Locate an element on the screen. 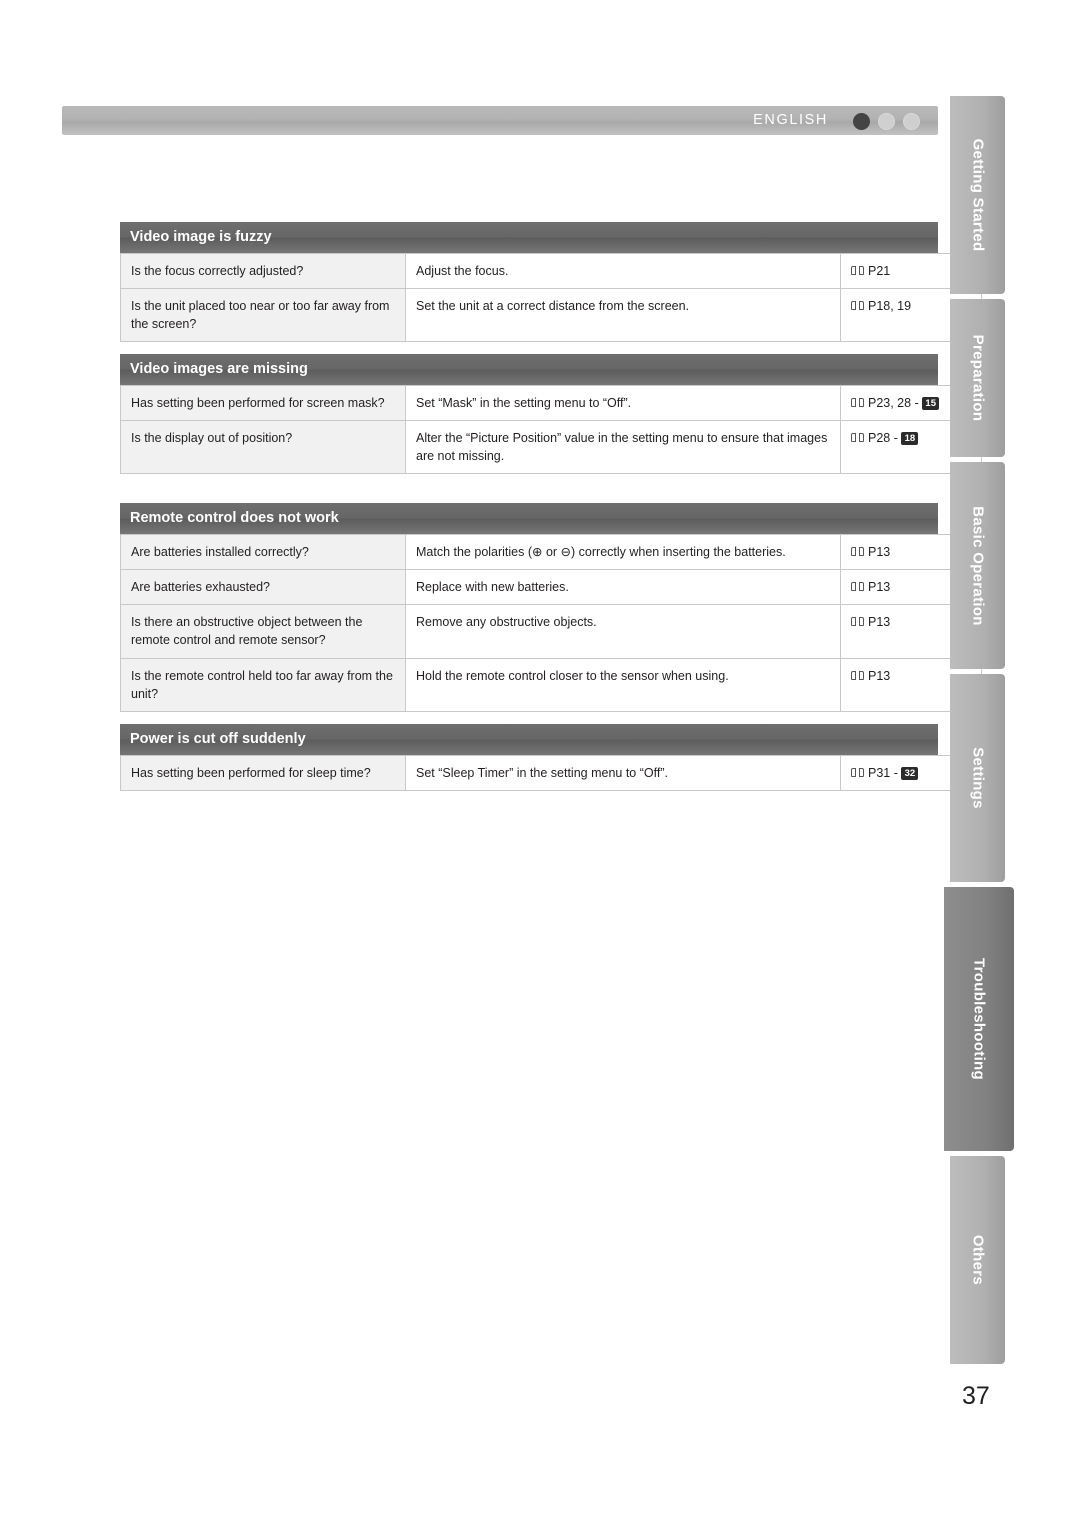 The image size is (1080, 1516). table-title: Power is cut off suddenly is located at coordinates (529, 739).